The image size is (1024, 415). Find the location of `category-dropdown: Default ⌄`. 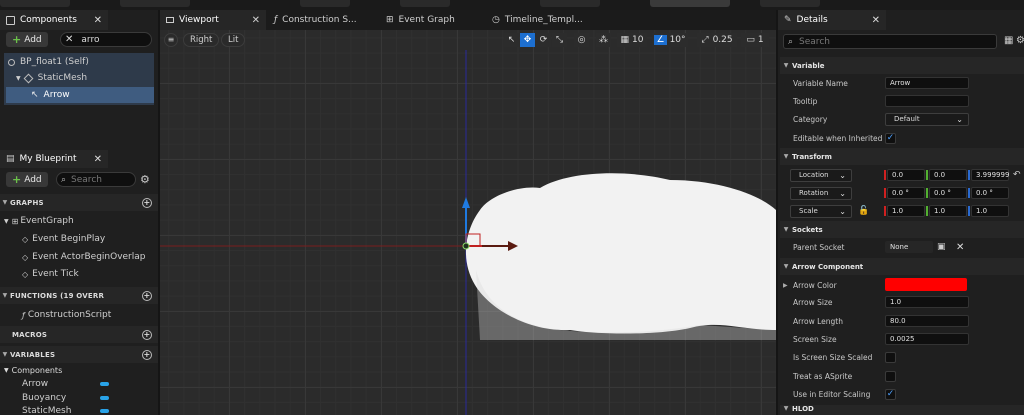

category-dropdown: Default ⌄ is located at coordinates (927, 119).